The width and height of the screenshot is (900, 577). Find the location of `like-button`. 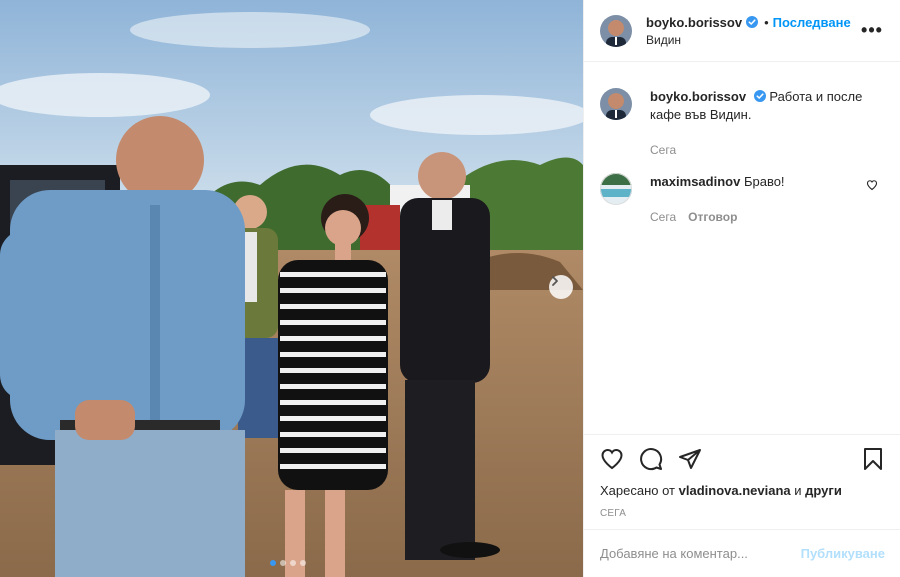

like-button is located at coordinates (612, 459).